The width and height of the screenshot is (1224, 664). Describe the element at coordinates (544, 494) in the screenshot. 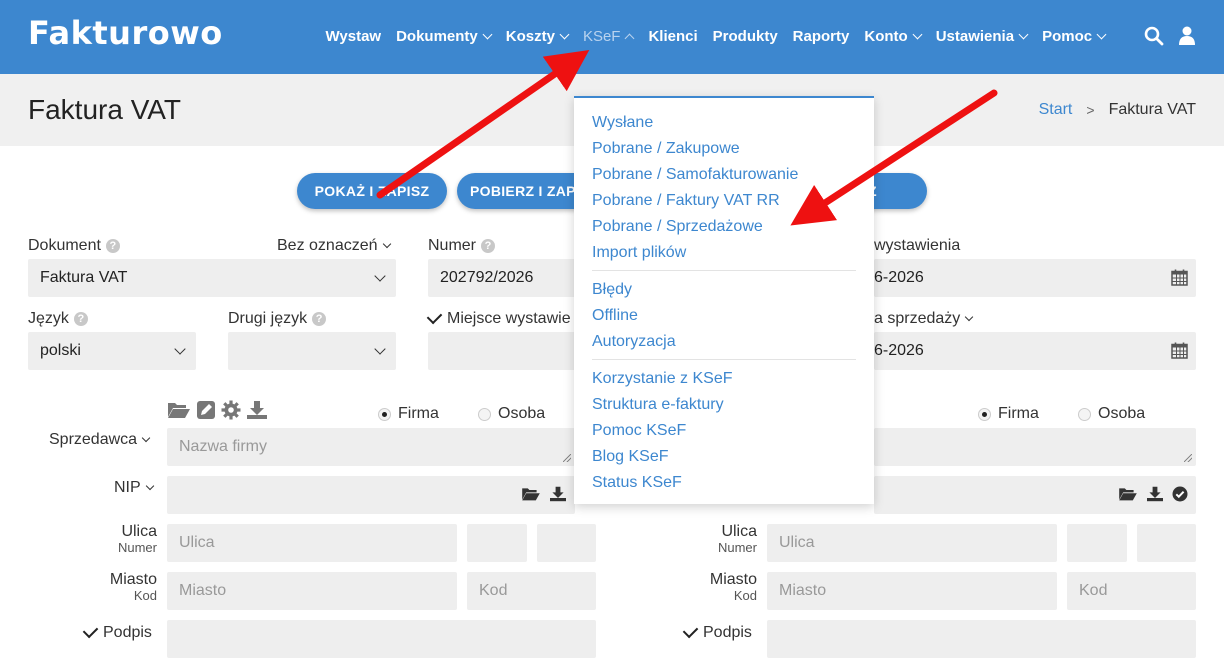

I see `nip-actions` at that location.